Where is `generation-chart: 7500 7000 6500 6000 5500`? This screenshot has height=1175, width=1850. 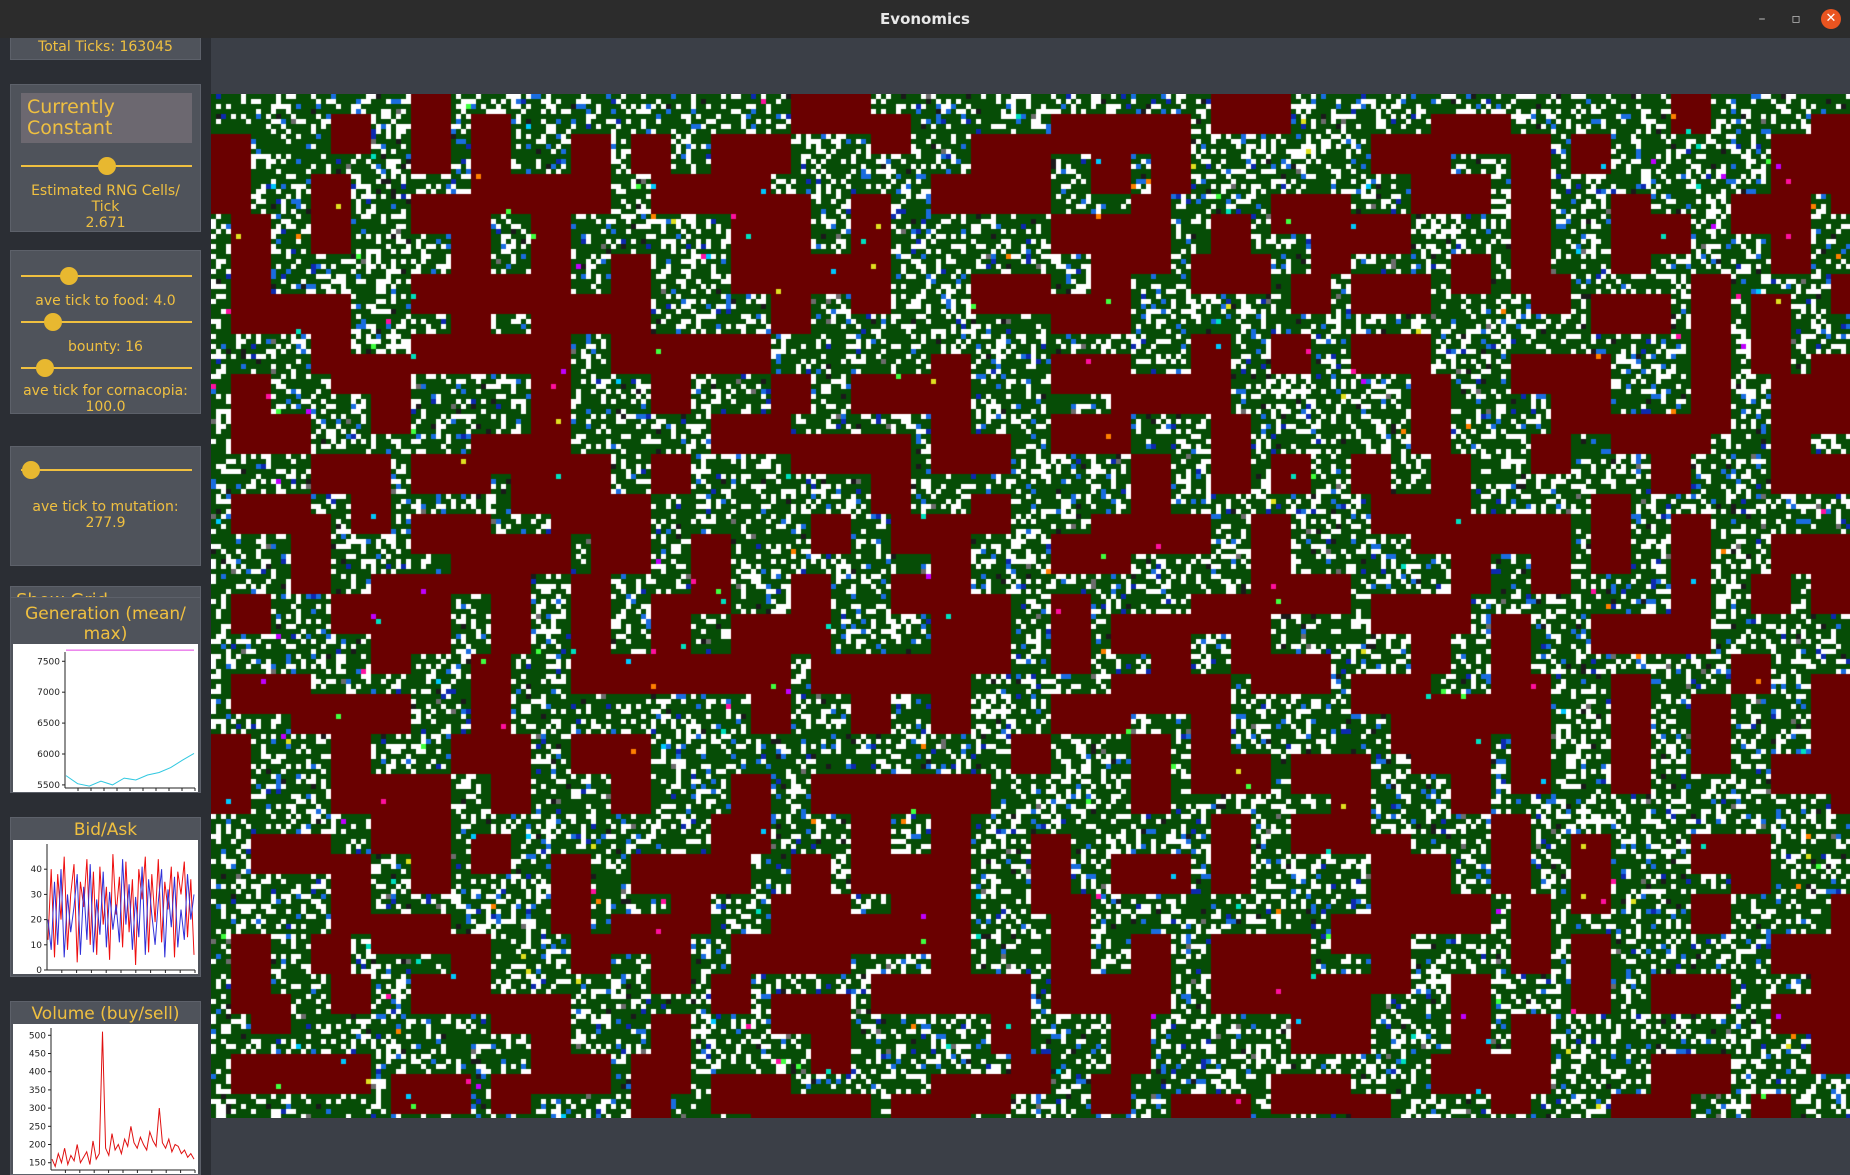
generation-chart: 7500 7000 6500 6000 5500 is located at coordinates (105, 718).